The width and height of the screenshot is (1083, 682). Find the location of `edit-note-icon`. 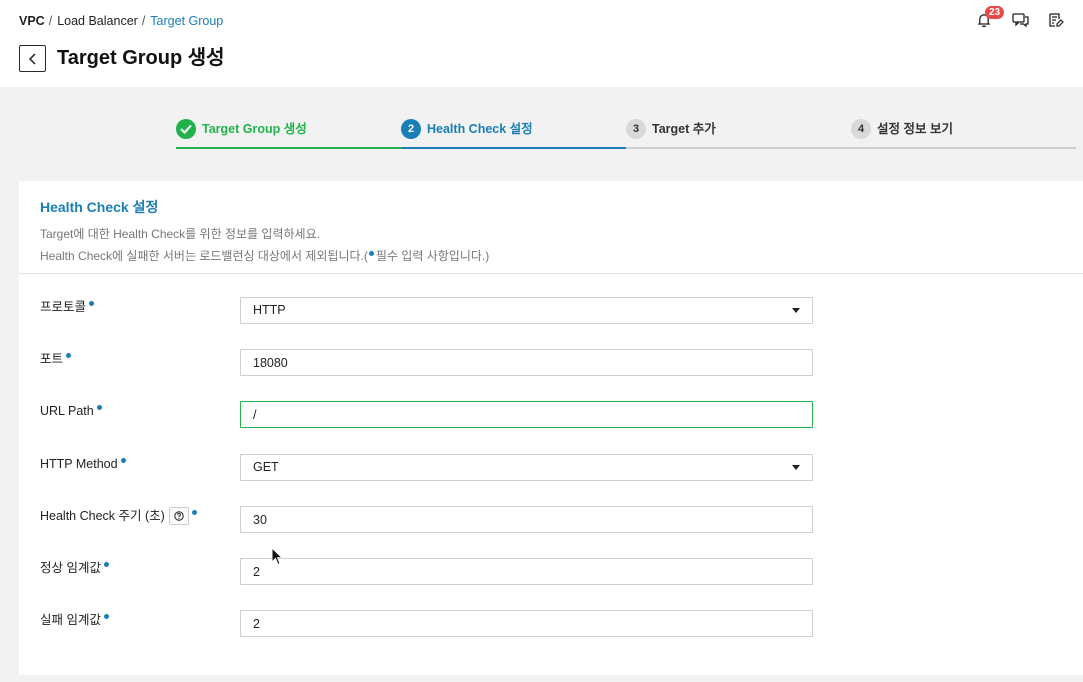

edit-note-icon is located at coordinates (1056, 20).